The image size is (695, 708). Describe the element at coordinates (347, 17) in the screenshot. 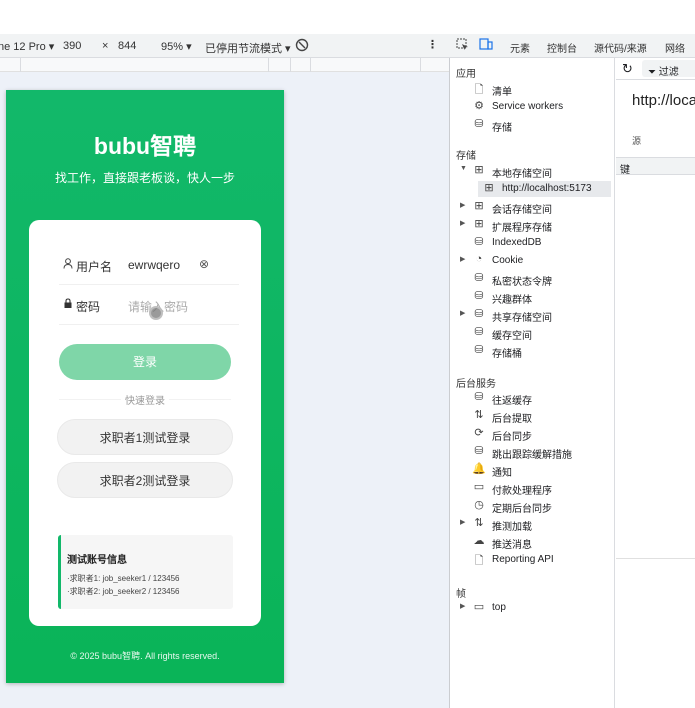

I see `browser-toolbar` at that location.